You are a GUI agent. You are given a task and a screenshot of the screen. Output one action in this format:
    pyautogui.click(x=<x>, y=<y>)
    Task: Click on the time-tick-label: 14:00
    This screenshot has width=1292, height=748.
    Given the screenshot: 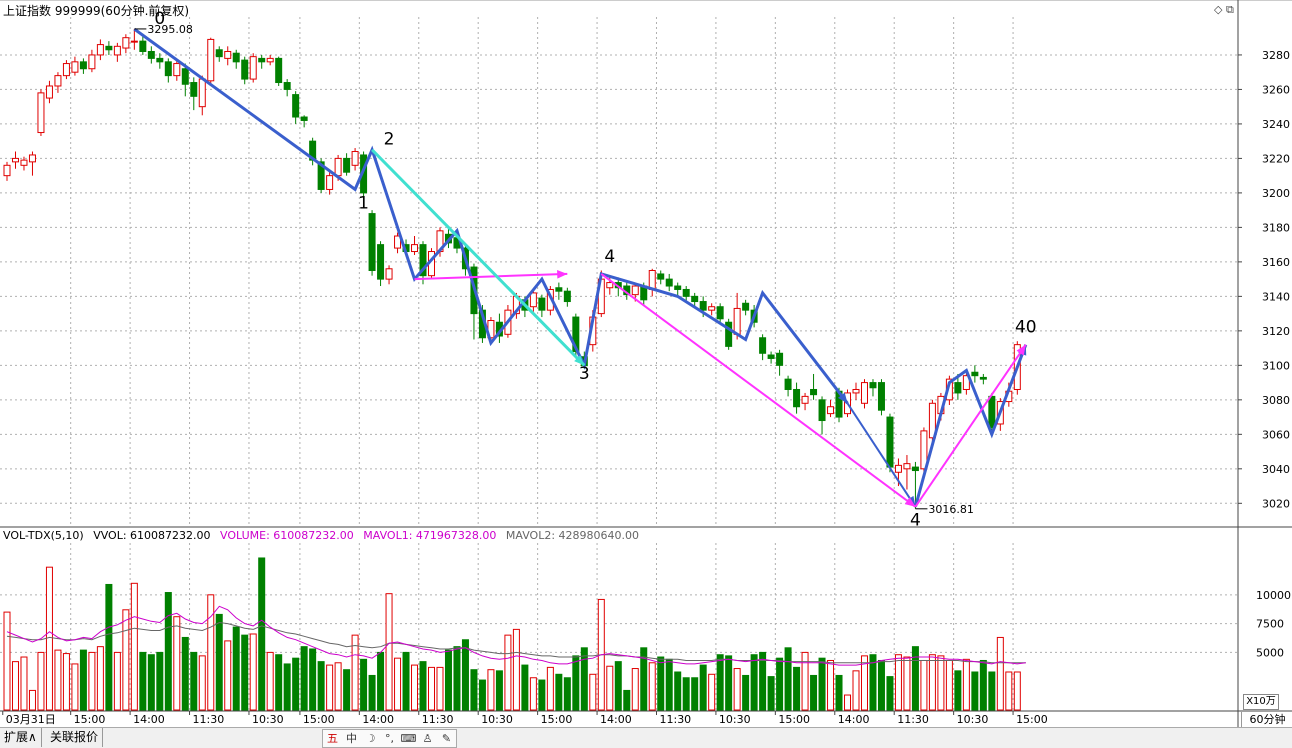 What is the action you would take?
    pyautogui.click(x=149, y=719)
    